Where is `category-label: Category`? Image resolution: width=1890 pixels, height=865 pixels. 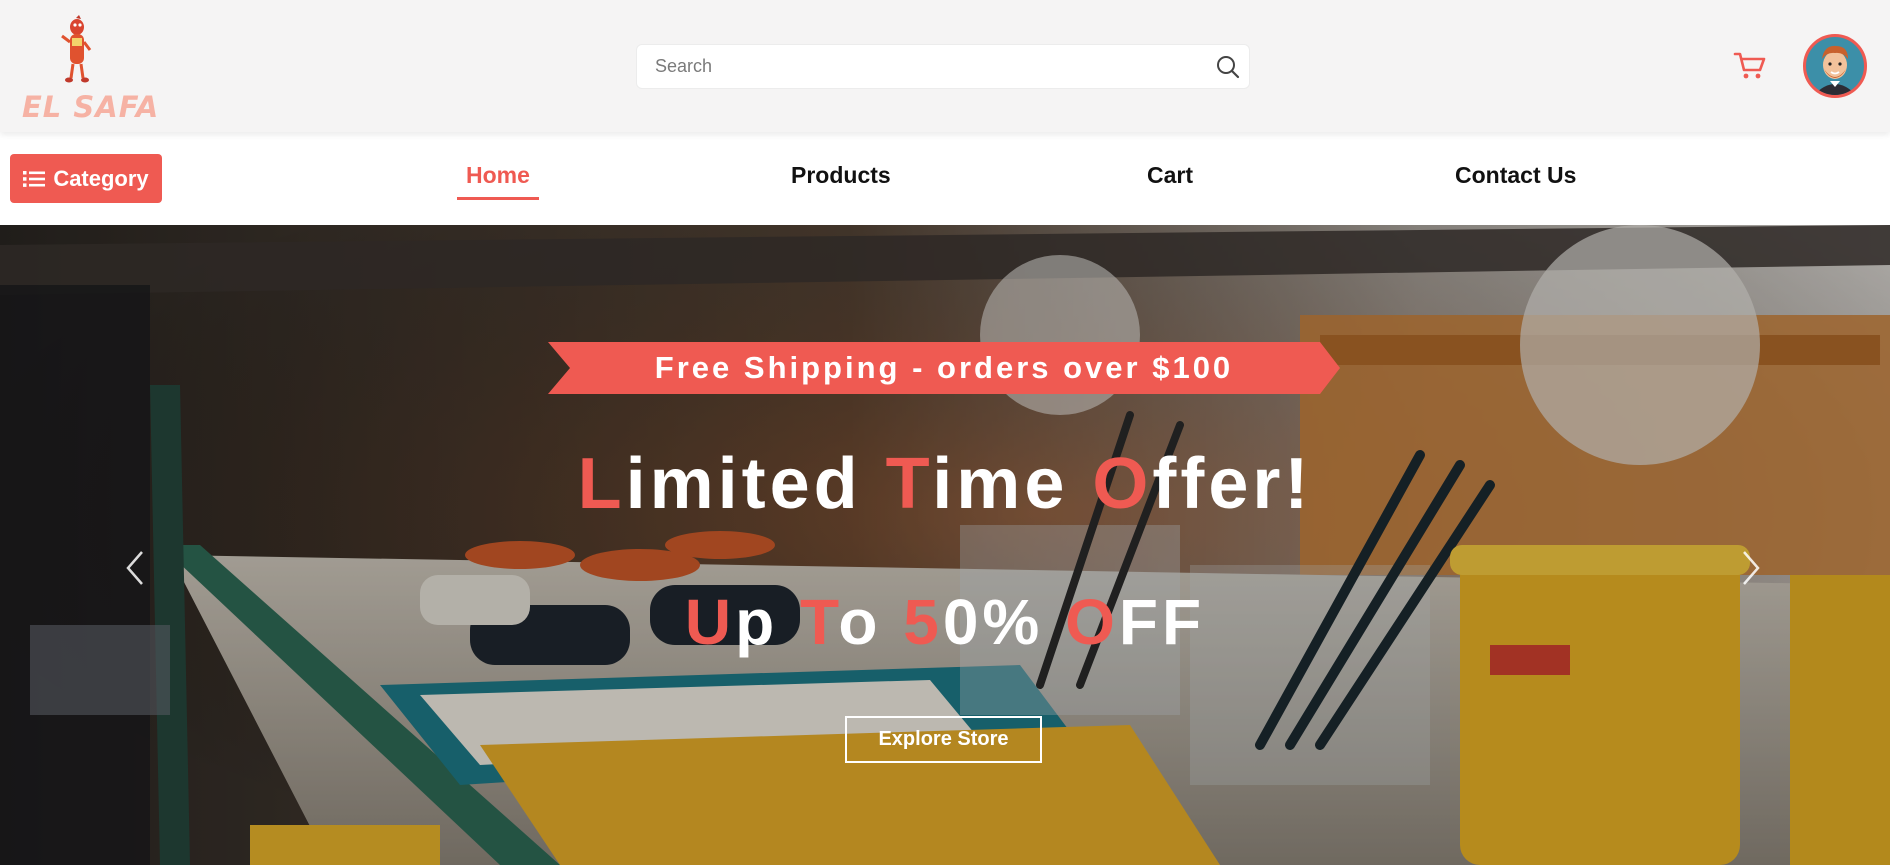 category-label: Category is located at coordinates (101, 178).